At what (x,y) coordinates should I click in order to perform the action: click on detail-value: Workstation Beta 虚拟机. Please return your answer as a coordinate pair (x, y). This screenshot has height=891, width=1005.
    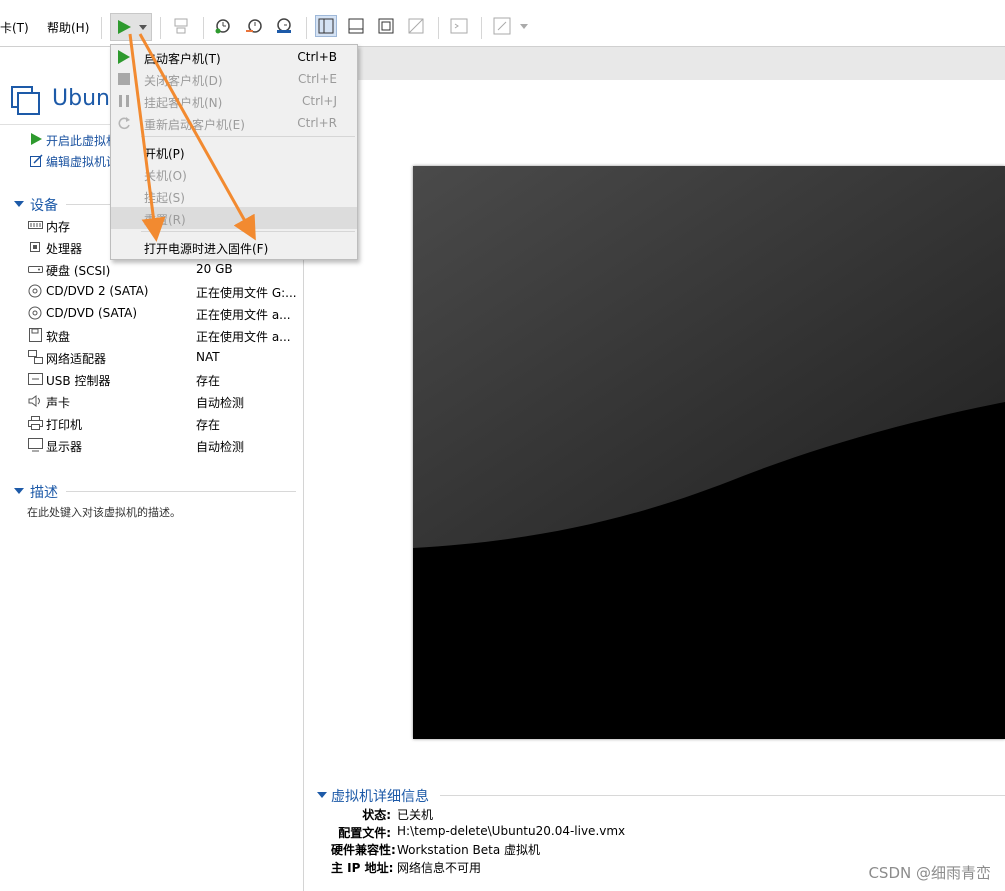
    Looking at the image, I should click on (468, 850).